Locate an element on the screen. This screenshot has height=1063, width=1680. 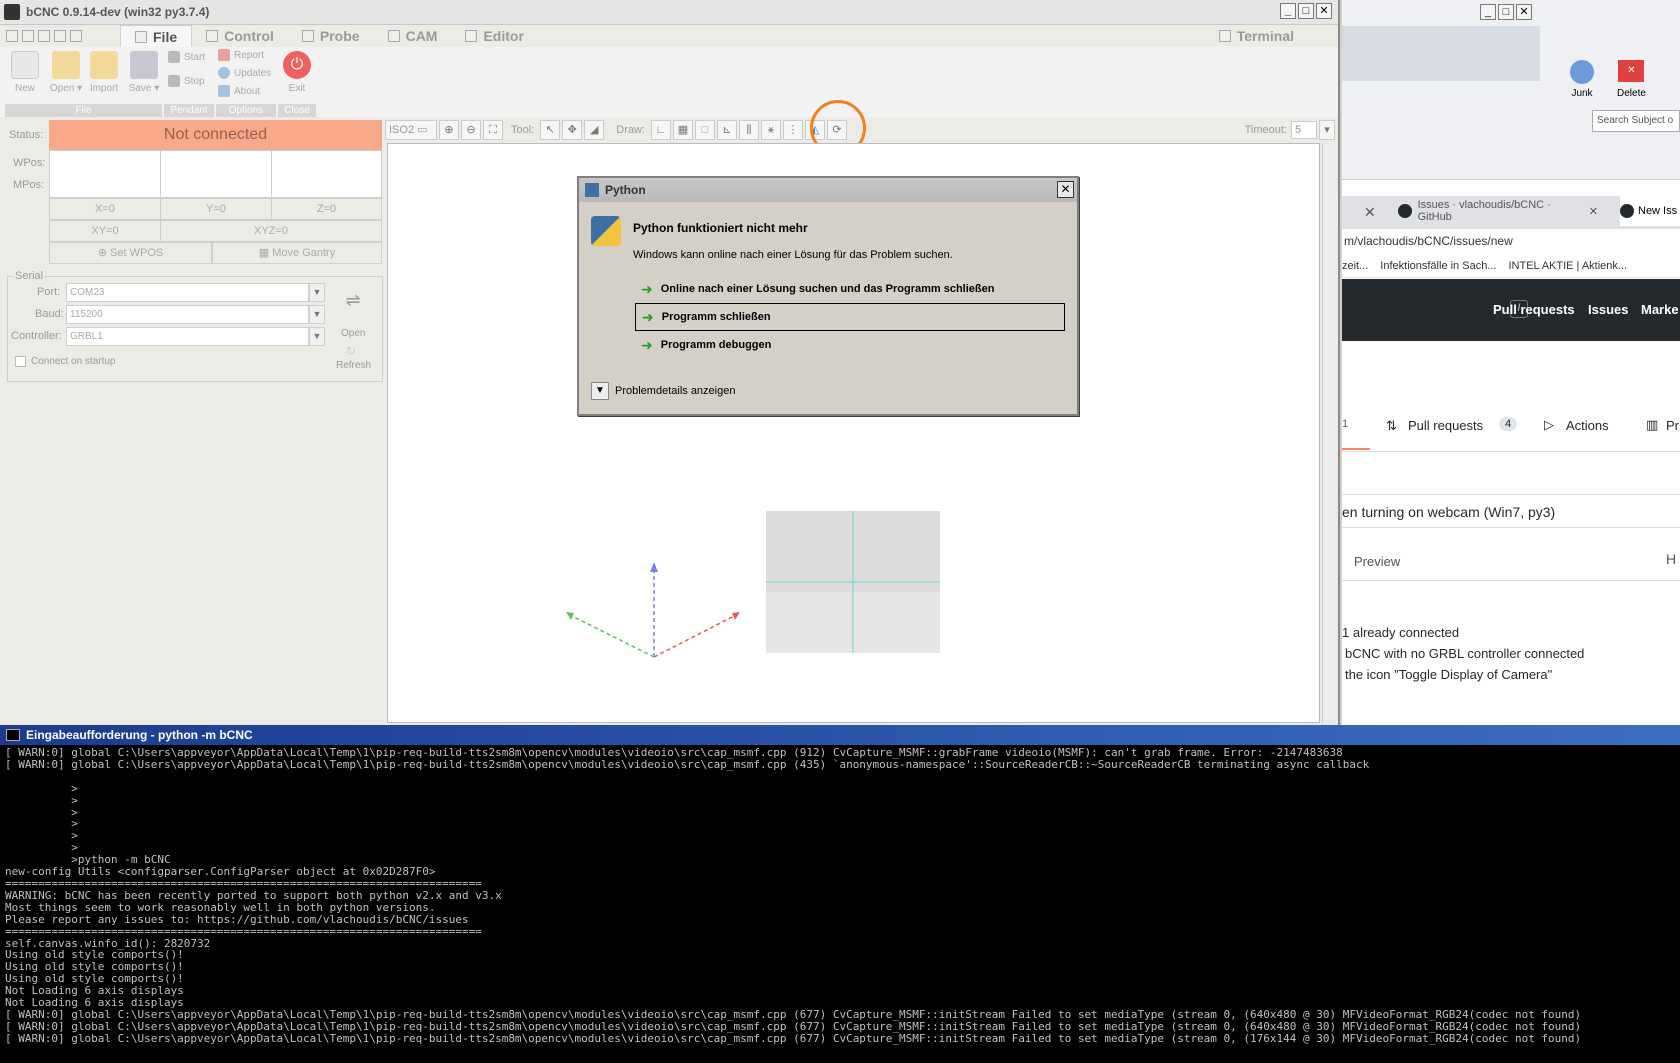
open-serial-button: Open is located at coordinates (353, 333).